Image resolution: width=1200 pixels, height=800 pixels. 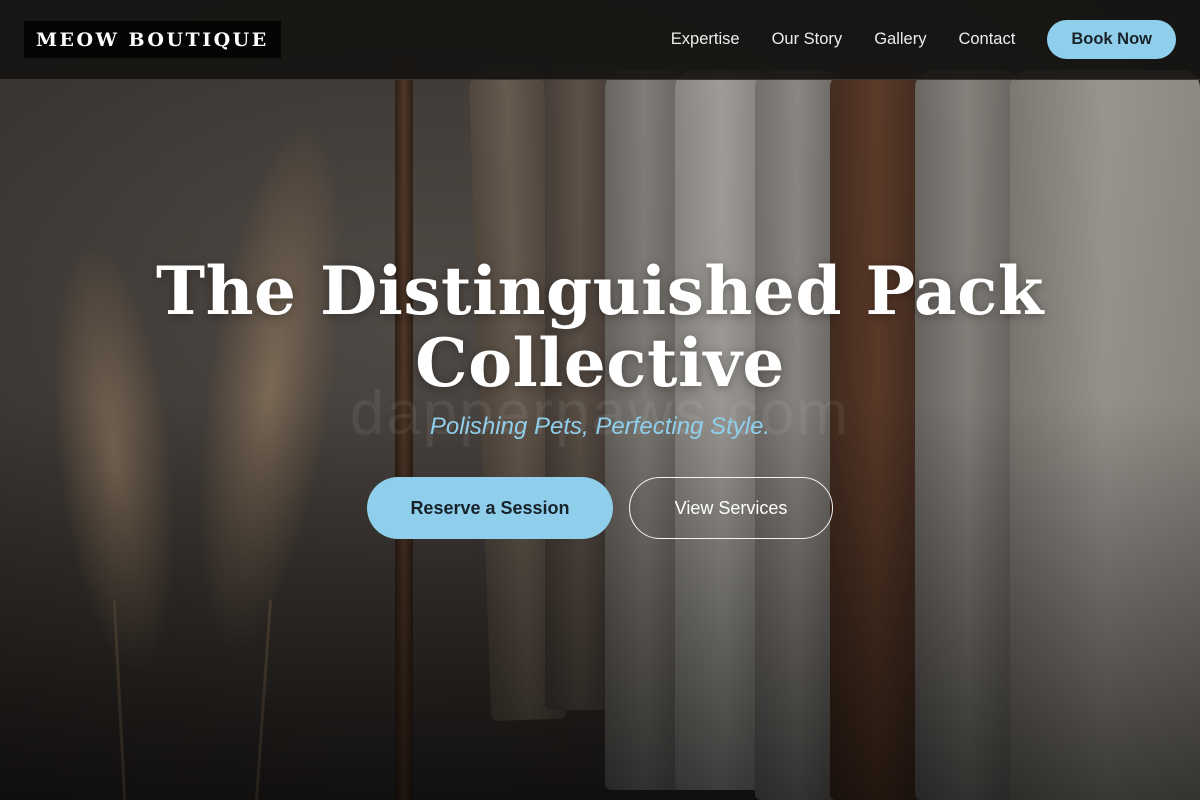 What do you see at coordinates (1111, 39) in the screenshot?
I see `book-now-button: Book Now` at bounding box center [1111, 39].